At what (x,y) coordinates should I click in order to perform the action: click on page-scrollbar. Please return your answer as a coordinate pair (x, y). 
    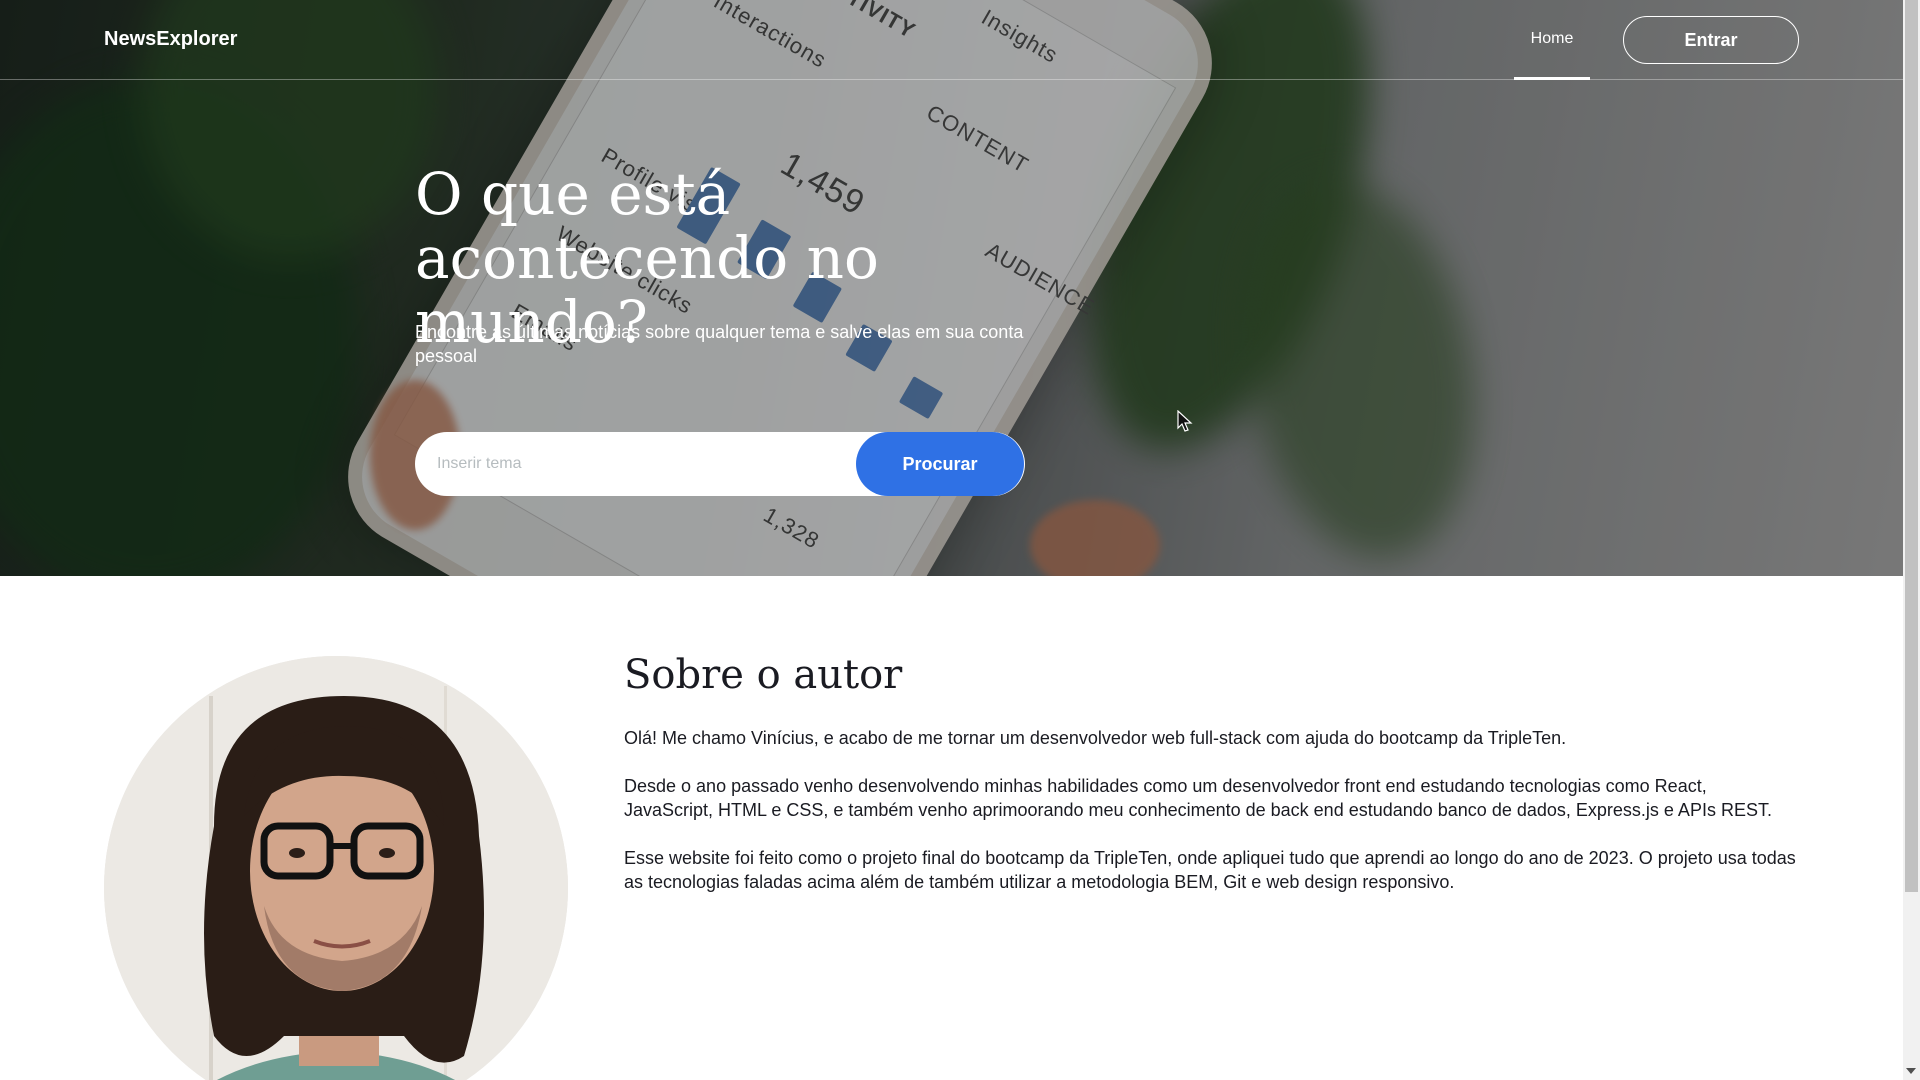
    Looking at the image, I should click on (1911, 540).